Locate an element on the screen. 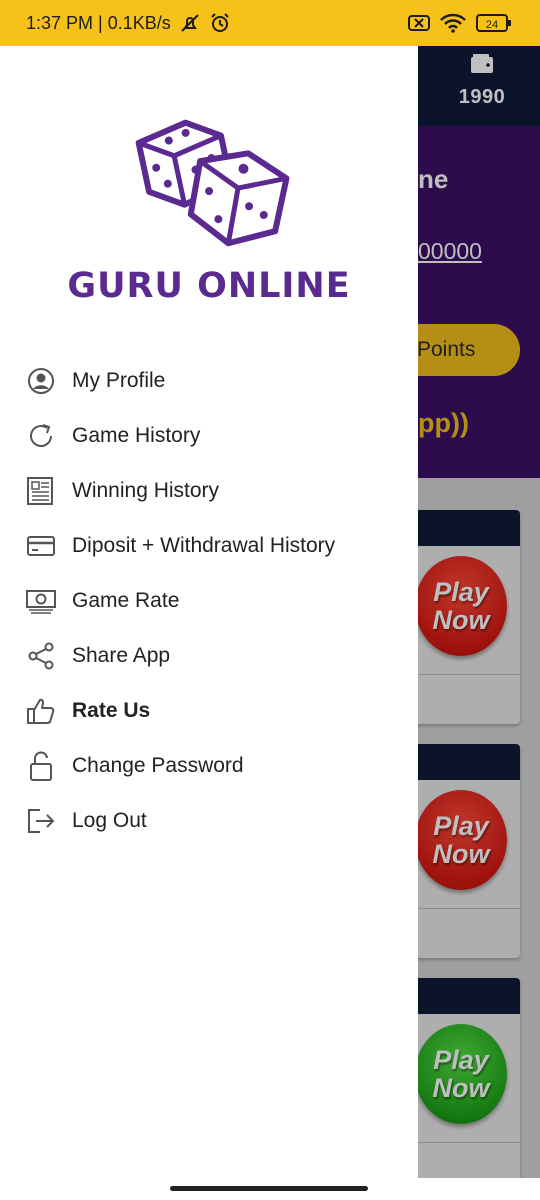 The image size is (540, 1200). battery-icon: 24 is located at coordinates (494, 23).